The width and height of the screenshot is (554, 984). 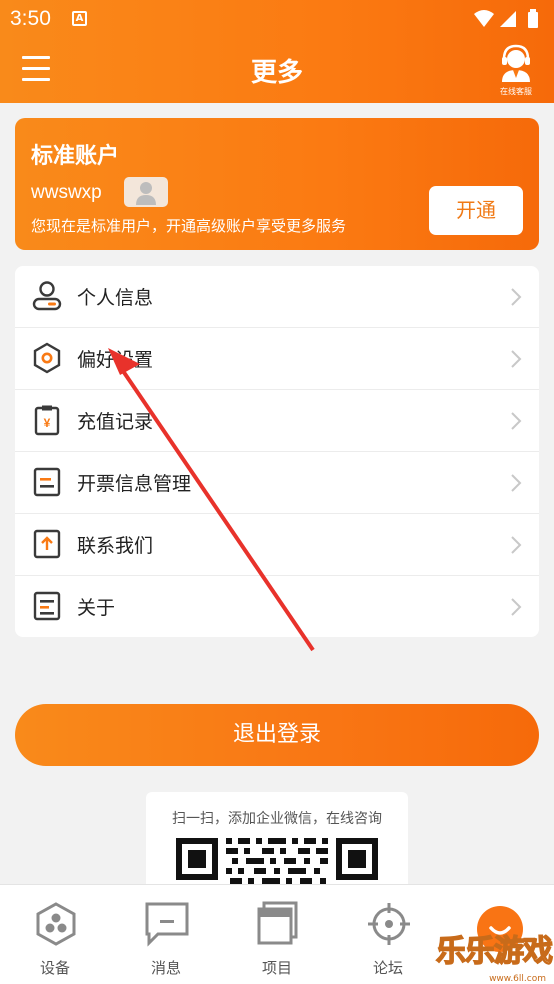 I want to click on account-card: 标准账户 wwswxp 您现在是标准用户，开通高级账户享受更多服务 开通, so click(x=277, y=184).